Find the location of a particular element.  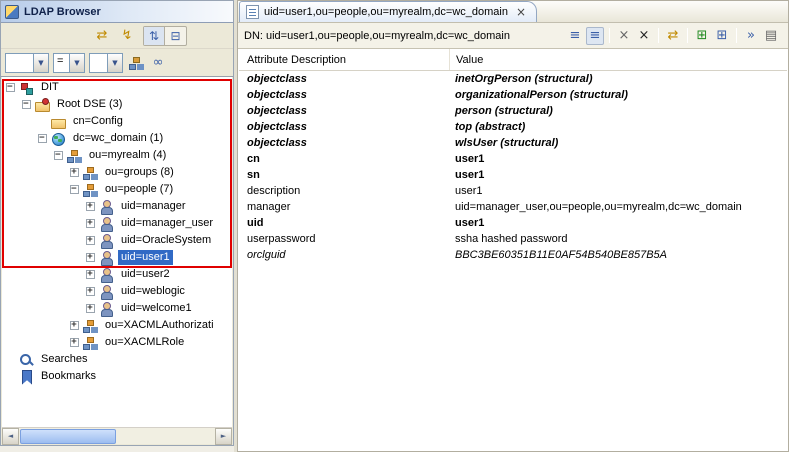

attribute-row: objectclass inetOrgPerson (structural) is located at coordinates (513, 79).